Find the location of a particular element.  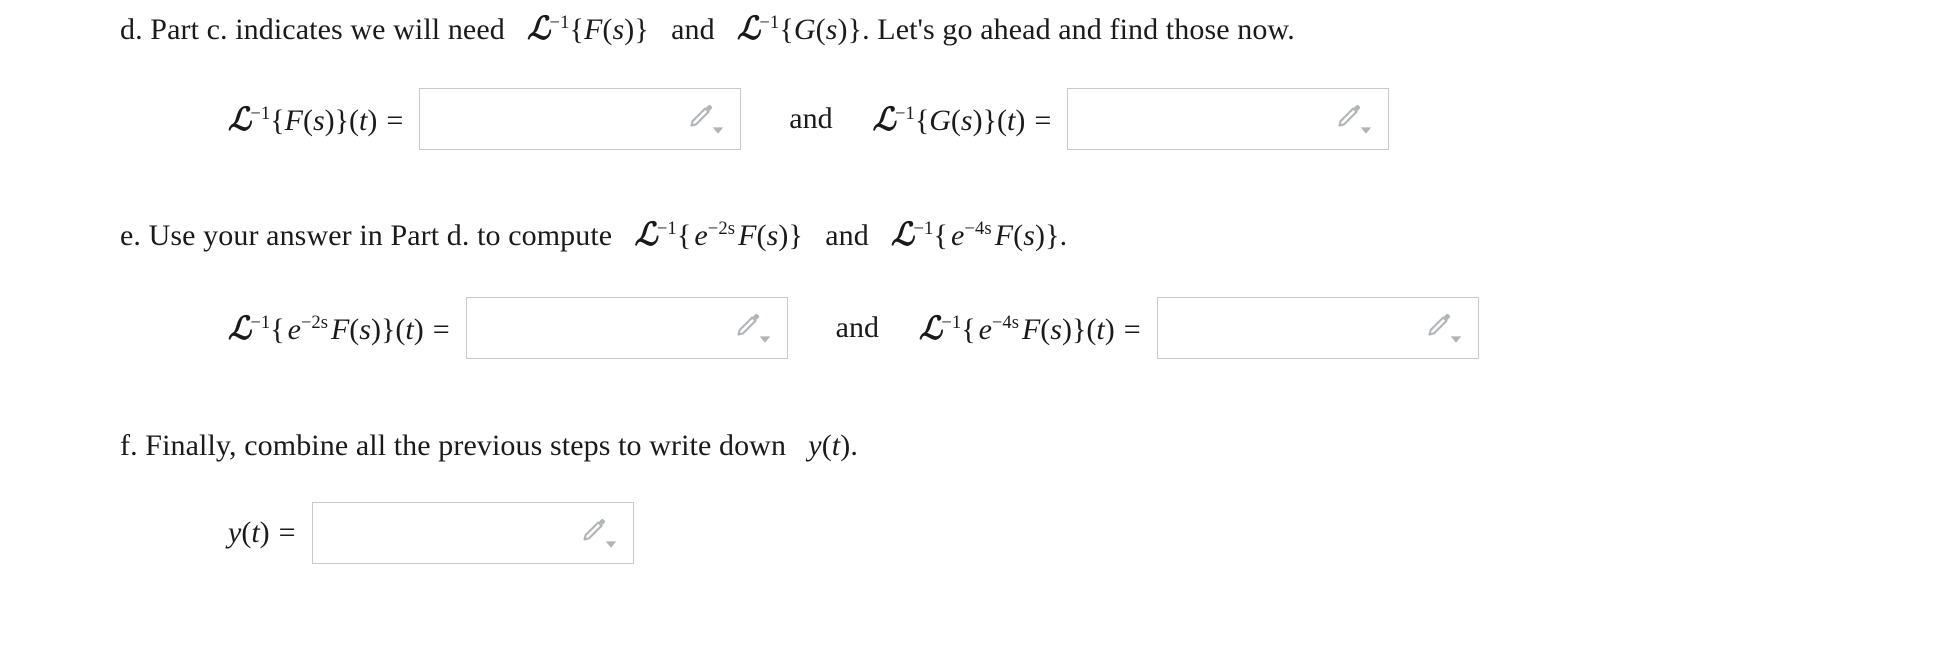

math-entry-toggle-inv-laplace-e4s-F is located at coordinates (1447, 328).